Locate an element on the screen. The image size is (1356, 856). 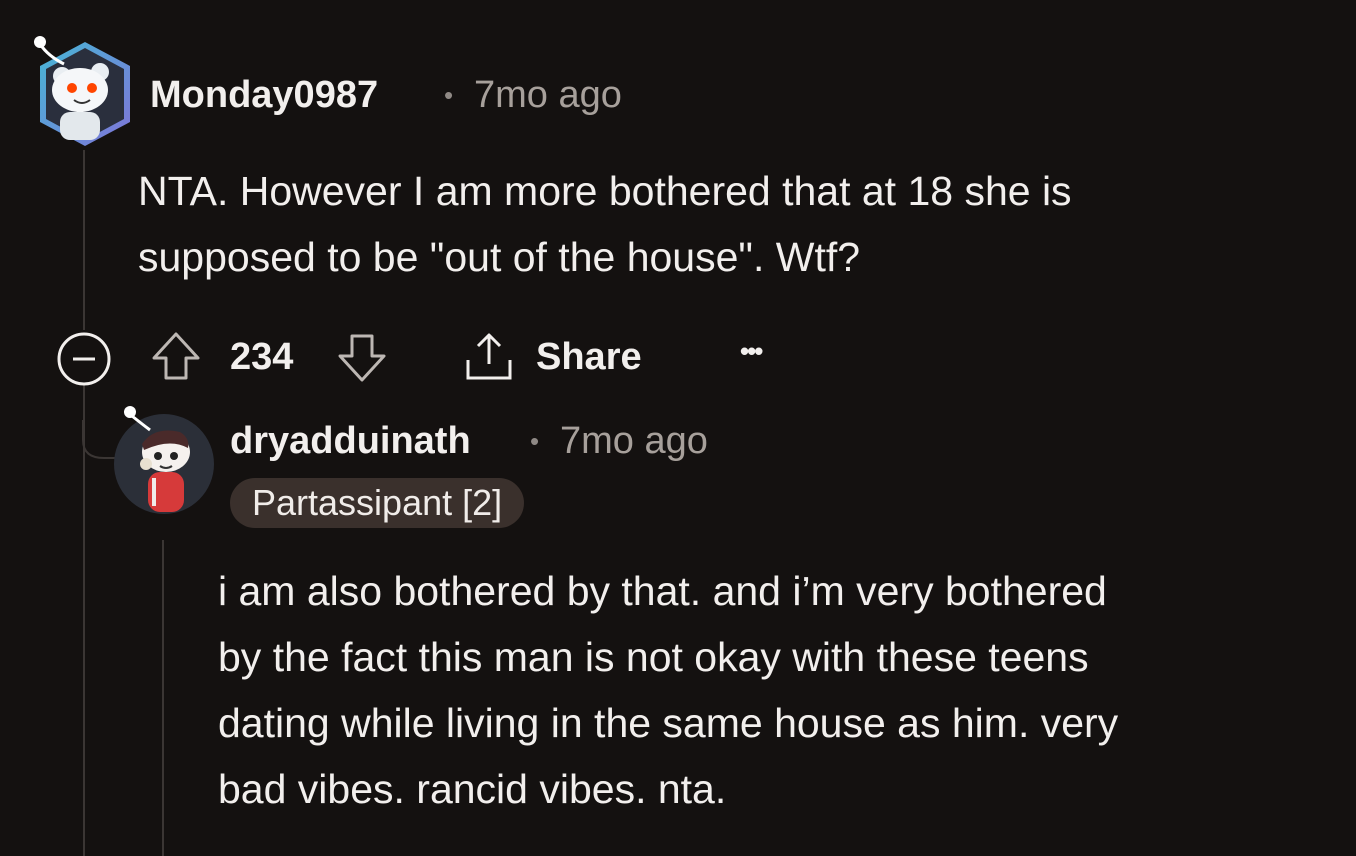
reply-body-line: bad vibes. rancid vibes. nta. is located at coordinates (472, 789).